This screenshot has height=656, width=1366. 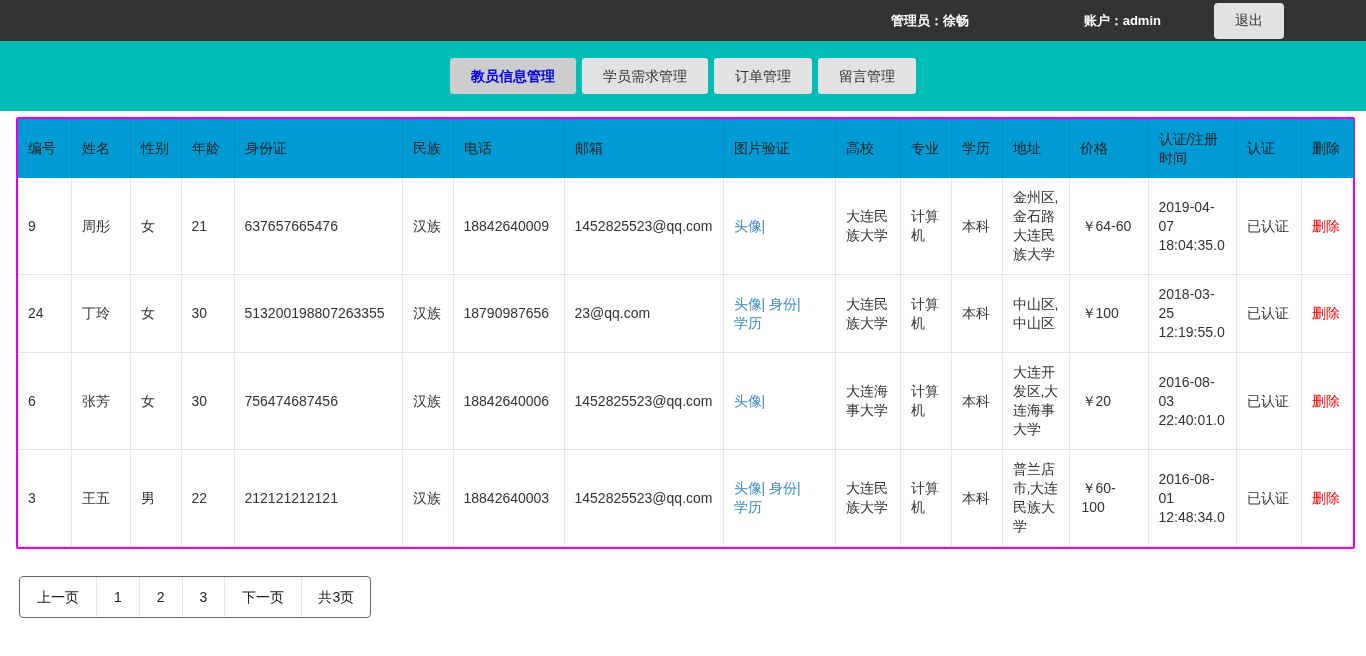 What do you see at coordinates (100, 401) in the screenshot?
I see `table-cell: 张芳` at bounding box center [100, 401].